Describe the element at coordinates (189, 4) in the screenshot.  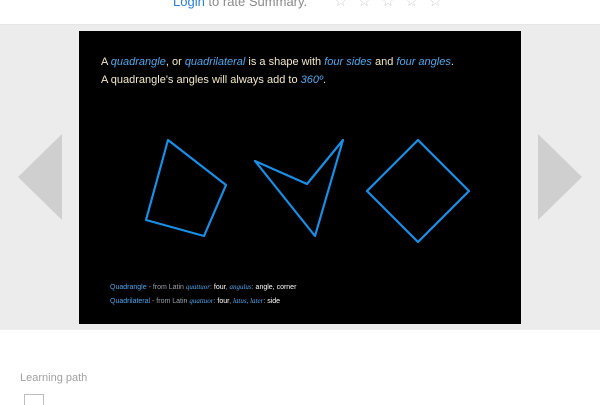
I see `login-link: Login` at that location.